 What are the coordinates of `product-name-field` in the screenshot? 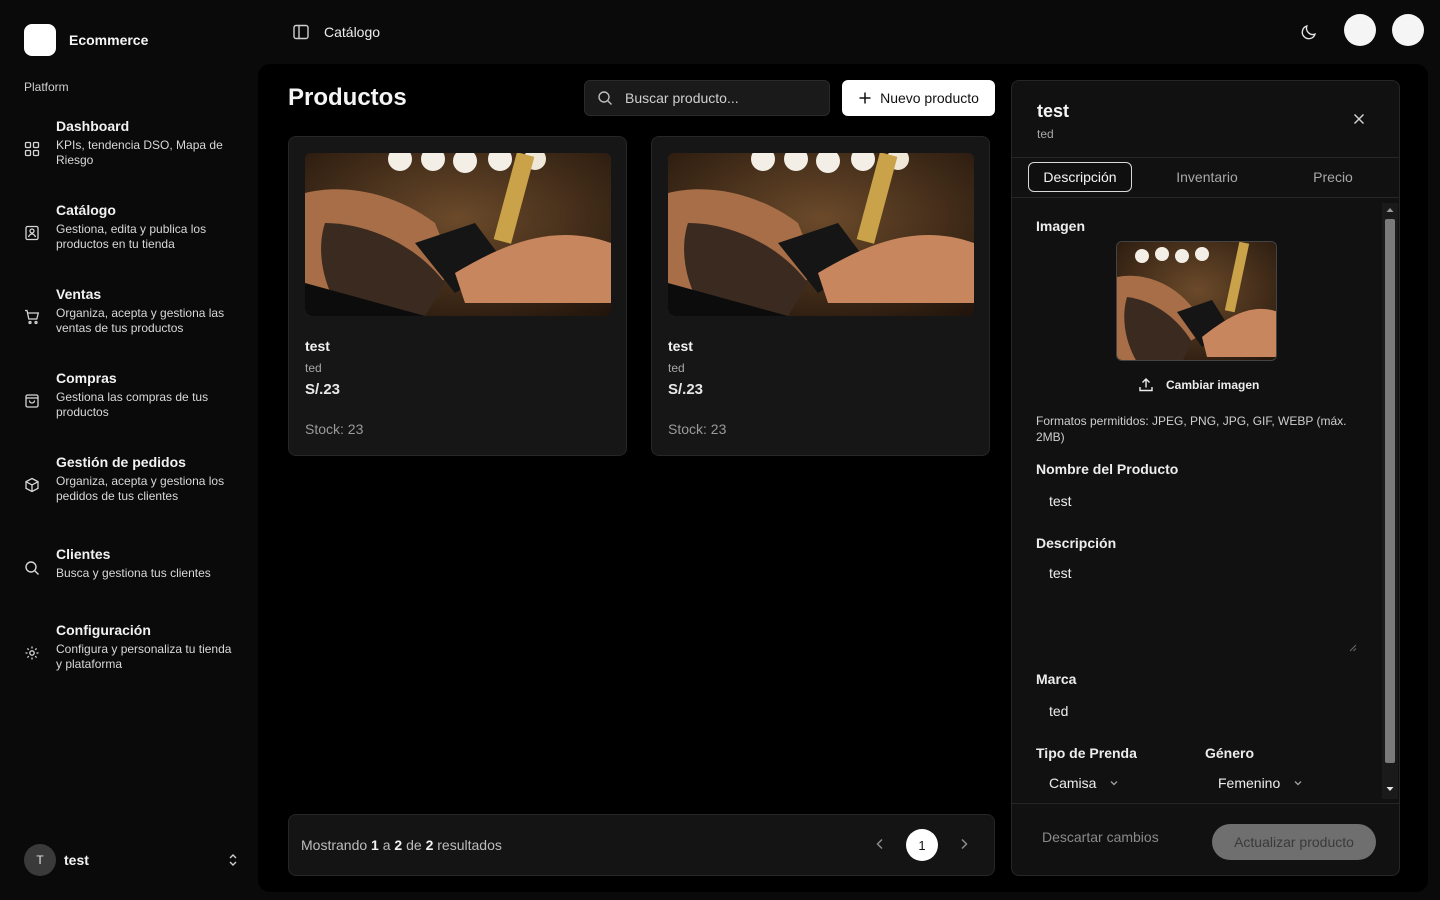 It's located at (1197, 501).